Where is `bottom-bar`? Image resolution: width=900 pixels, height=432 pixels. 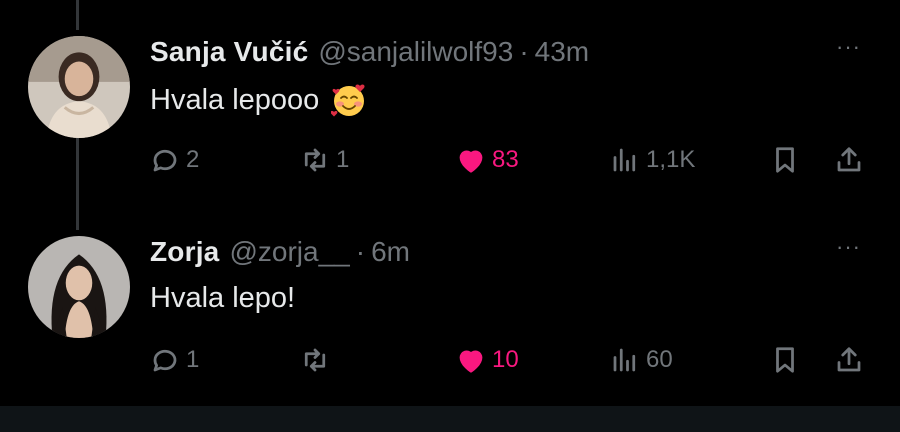 bottom-bar is located at coordinates (450, 419).